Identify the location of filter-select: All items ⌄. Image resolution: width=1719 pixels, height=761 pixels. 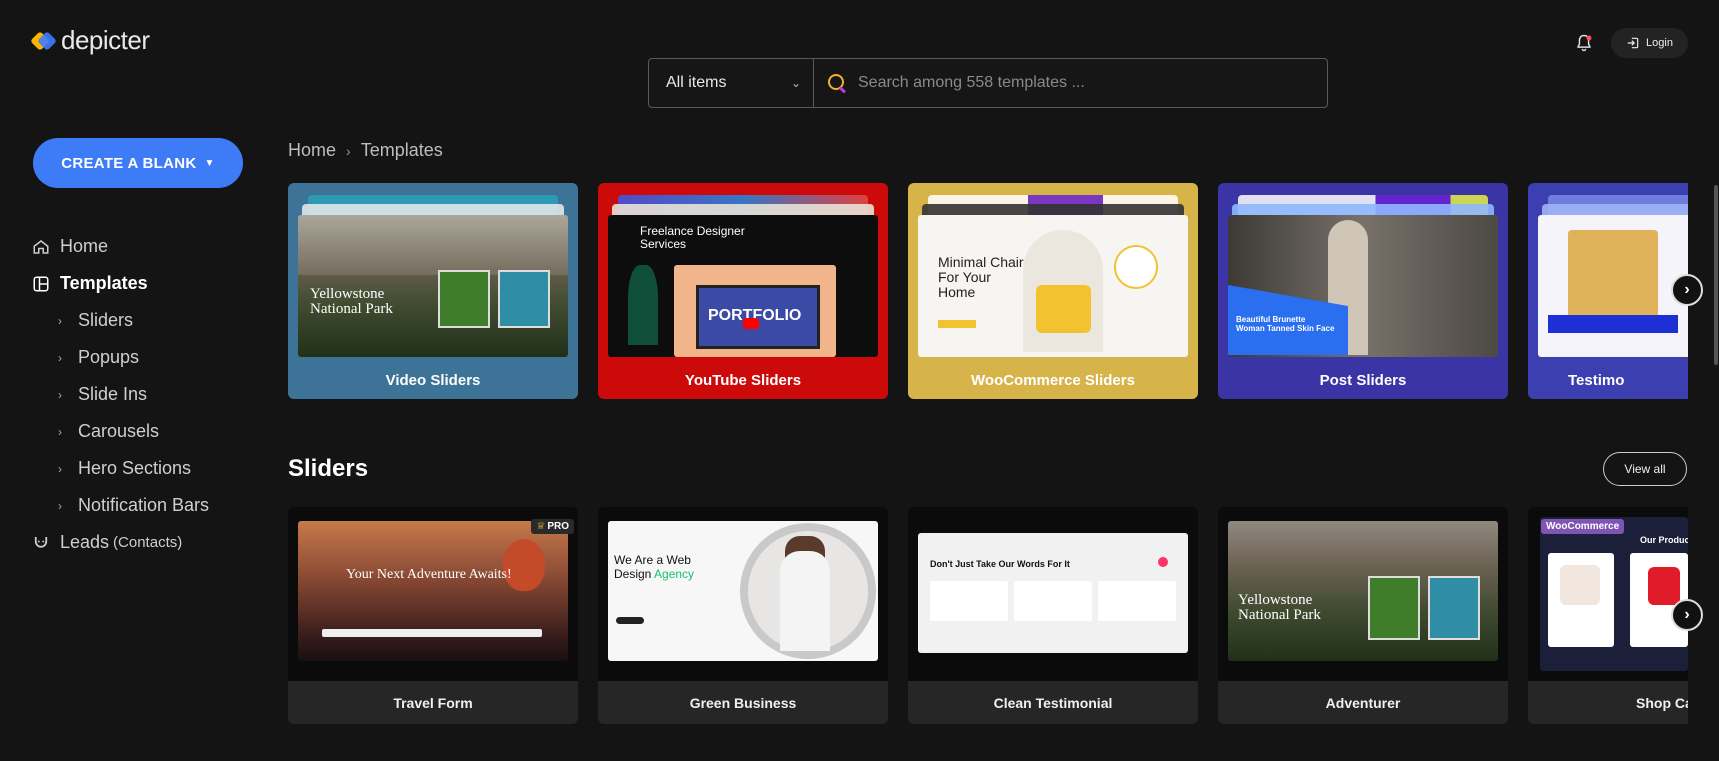
(731, 83).